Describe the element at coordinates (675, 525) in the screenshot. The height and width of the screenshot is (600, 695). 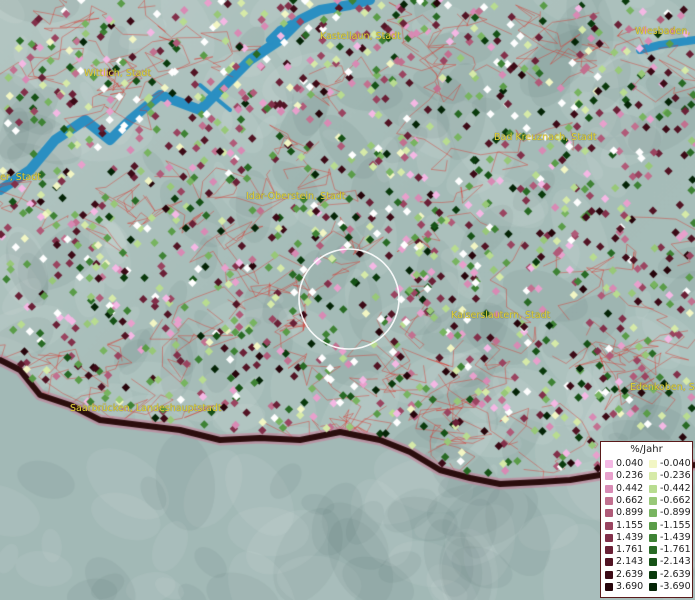
I see `legend-label: -1.155` at that location.